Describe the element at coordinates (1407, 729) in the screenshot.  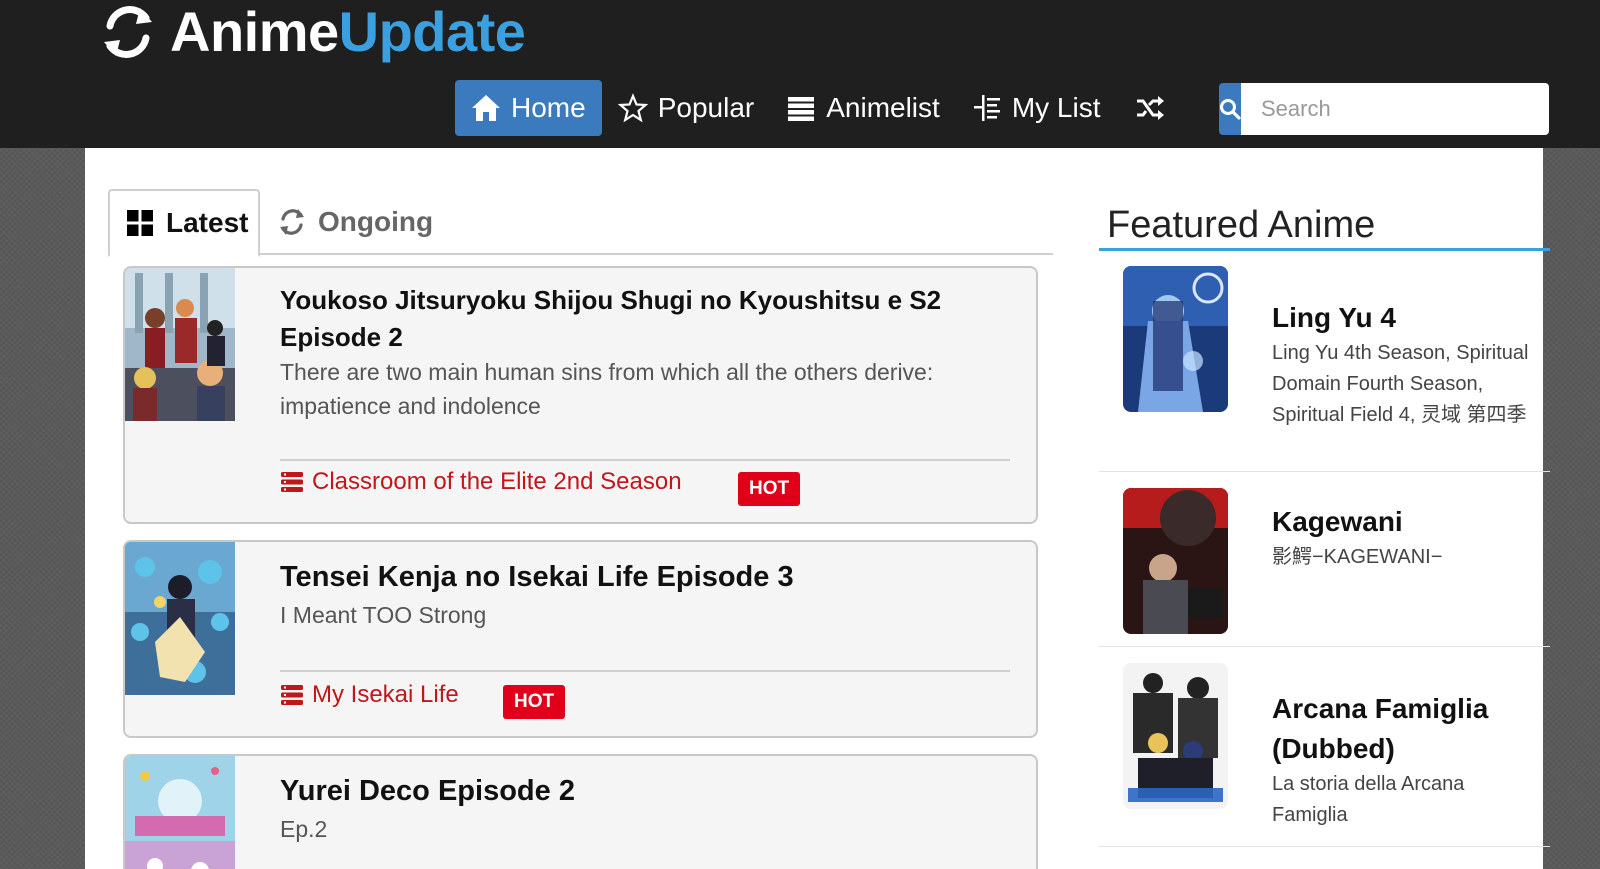
I see `featured-name: Arcana Famiglia (Dubbed)` at that location.